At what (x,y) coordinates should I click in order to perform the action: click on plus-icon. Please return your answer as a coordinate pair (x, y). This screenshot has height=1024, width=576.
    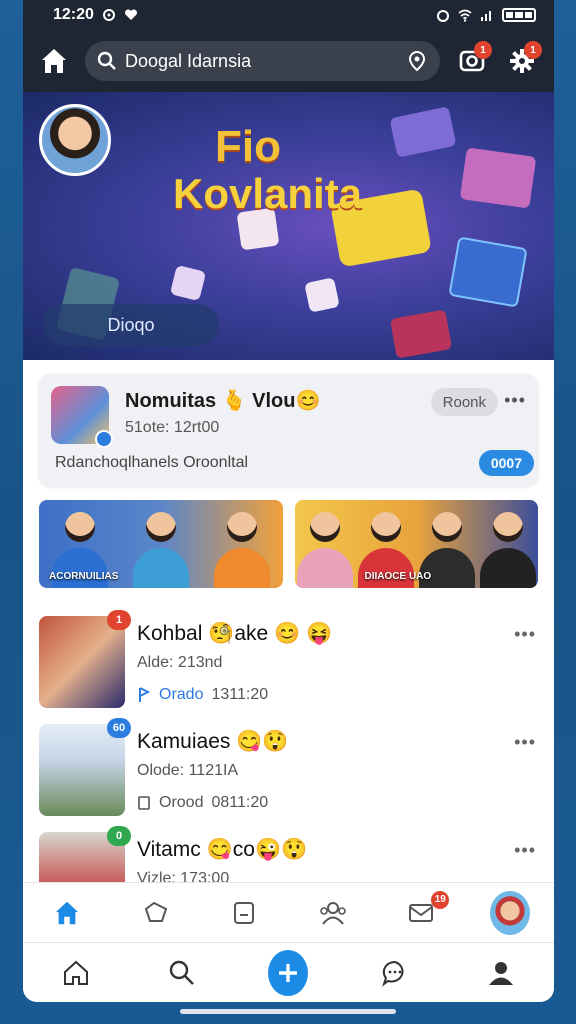
    Looking at the image, I should click on (288, 972).